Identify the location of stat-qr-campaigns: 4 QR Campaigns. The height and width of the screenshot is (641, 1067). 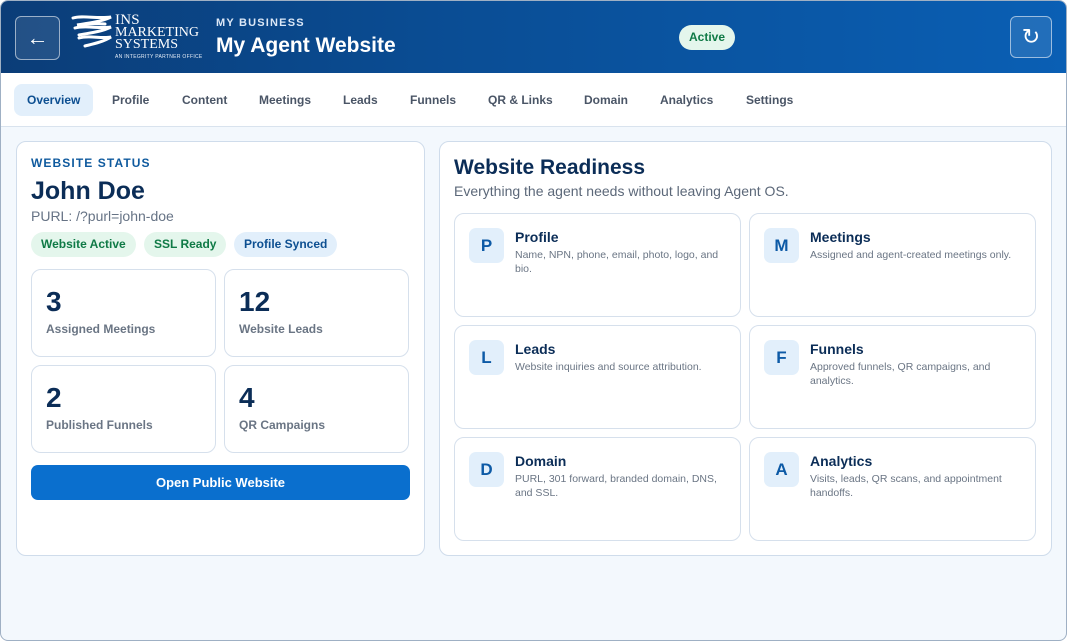
(316, 409).